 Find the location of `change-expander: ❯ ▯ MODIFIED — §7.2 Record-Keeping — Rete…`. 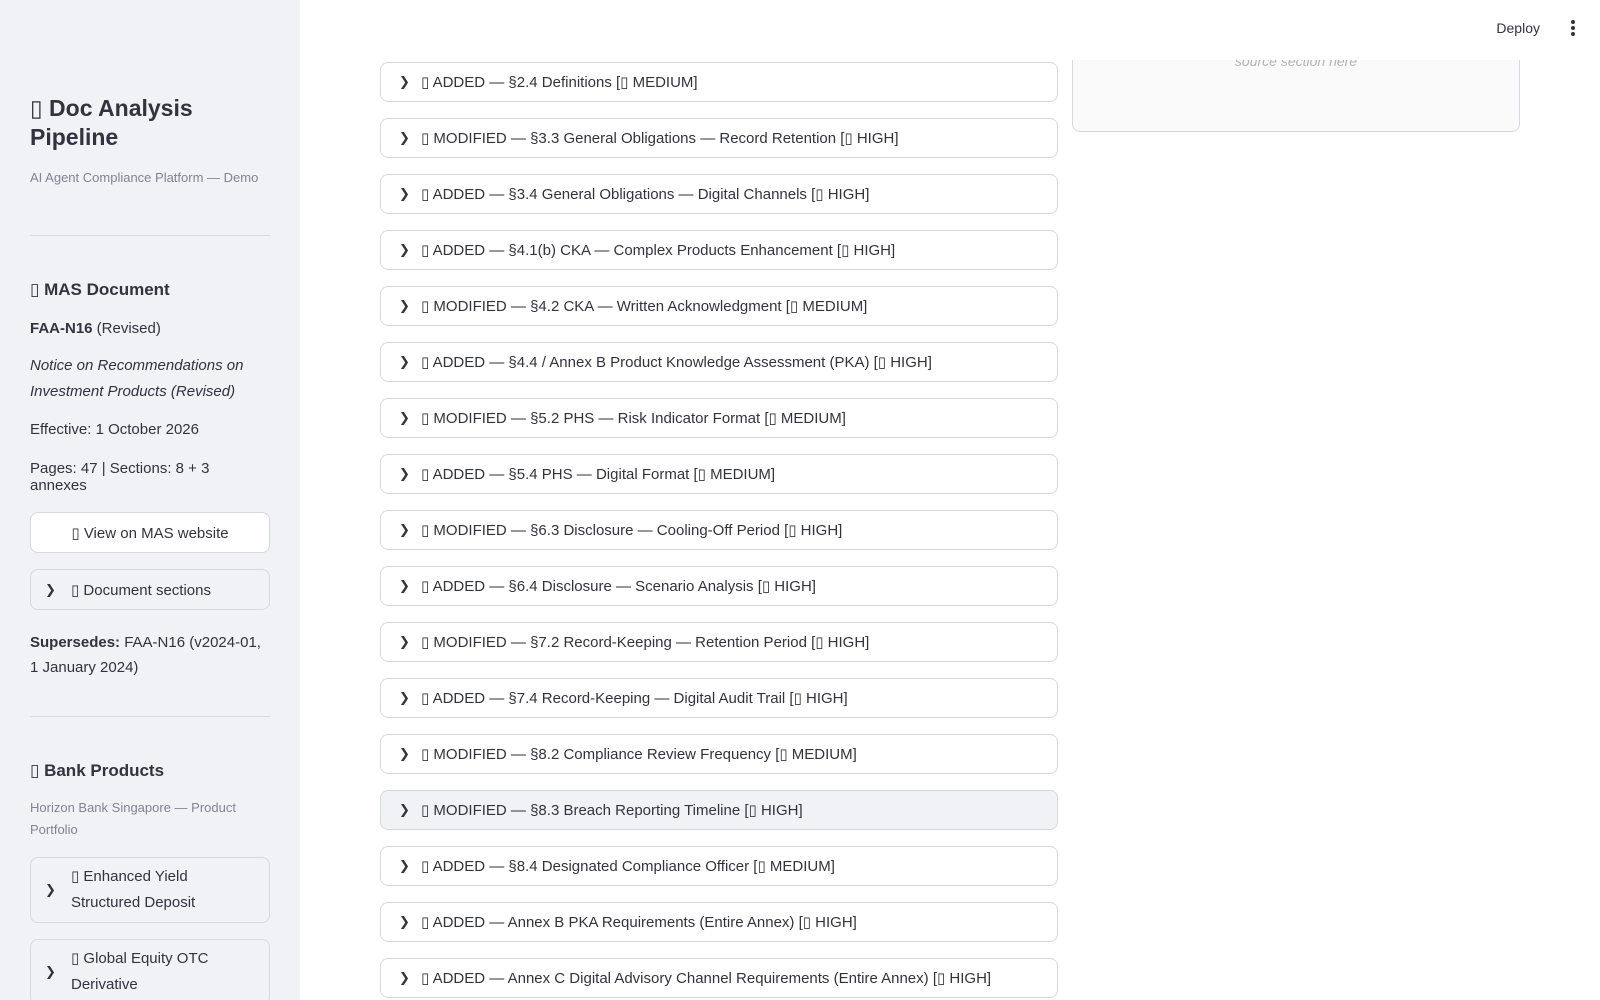

change-expander: ❯ ▯ MODIFIED — §7.2 Record-Keeping — Rete… is located at coordinates (719, 642).